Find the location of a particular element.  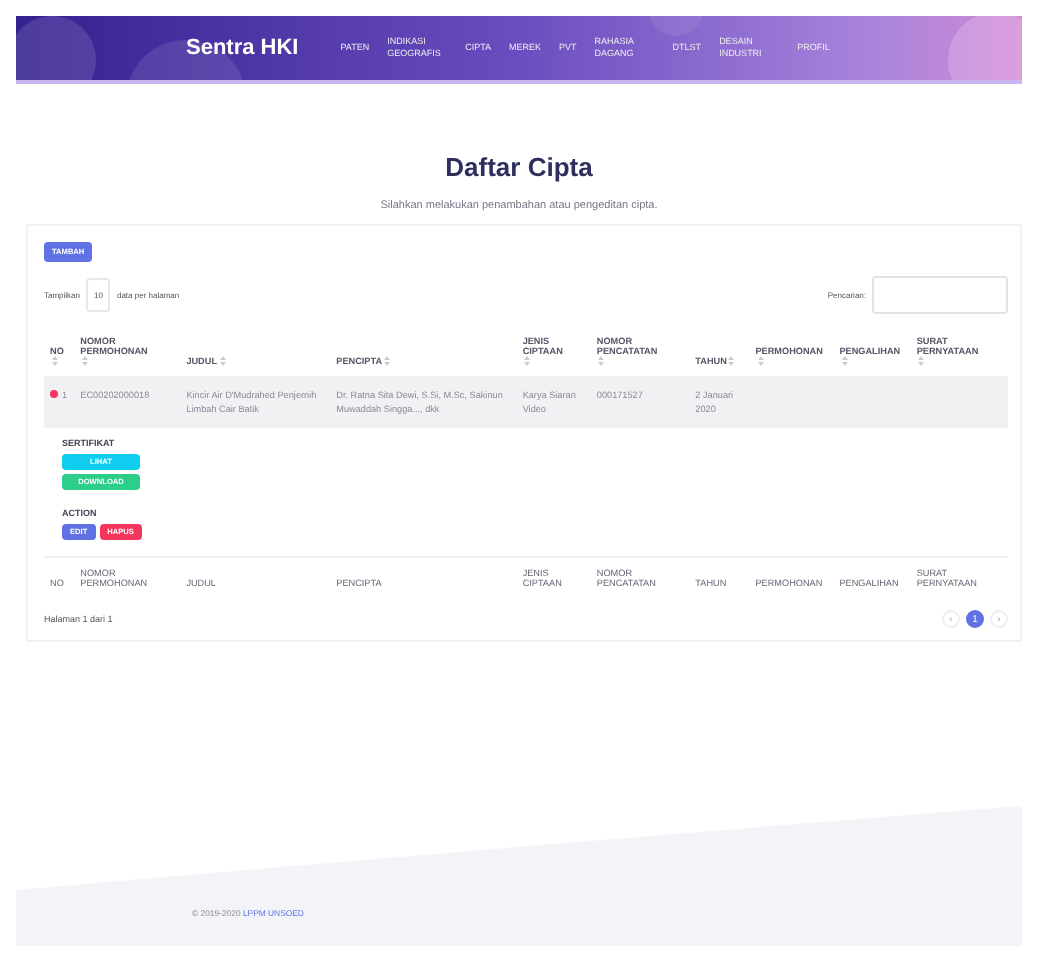

page-title: Daftar Cipta is located at coordinates (519, 167).